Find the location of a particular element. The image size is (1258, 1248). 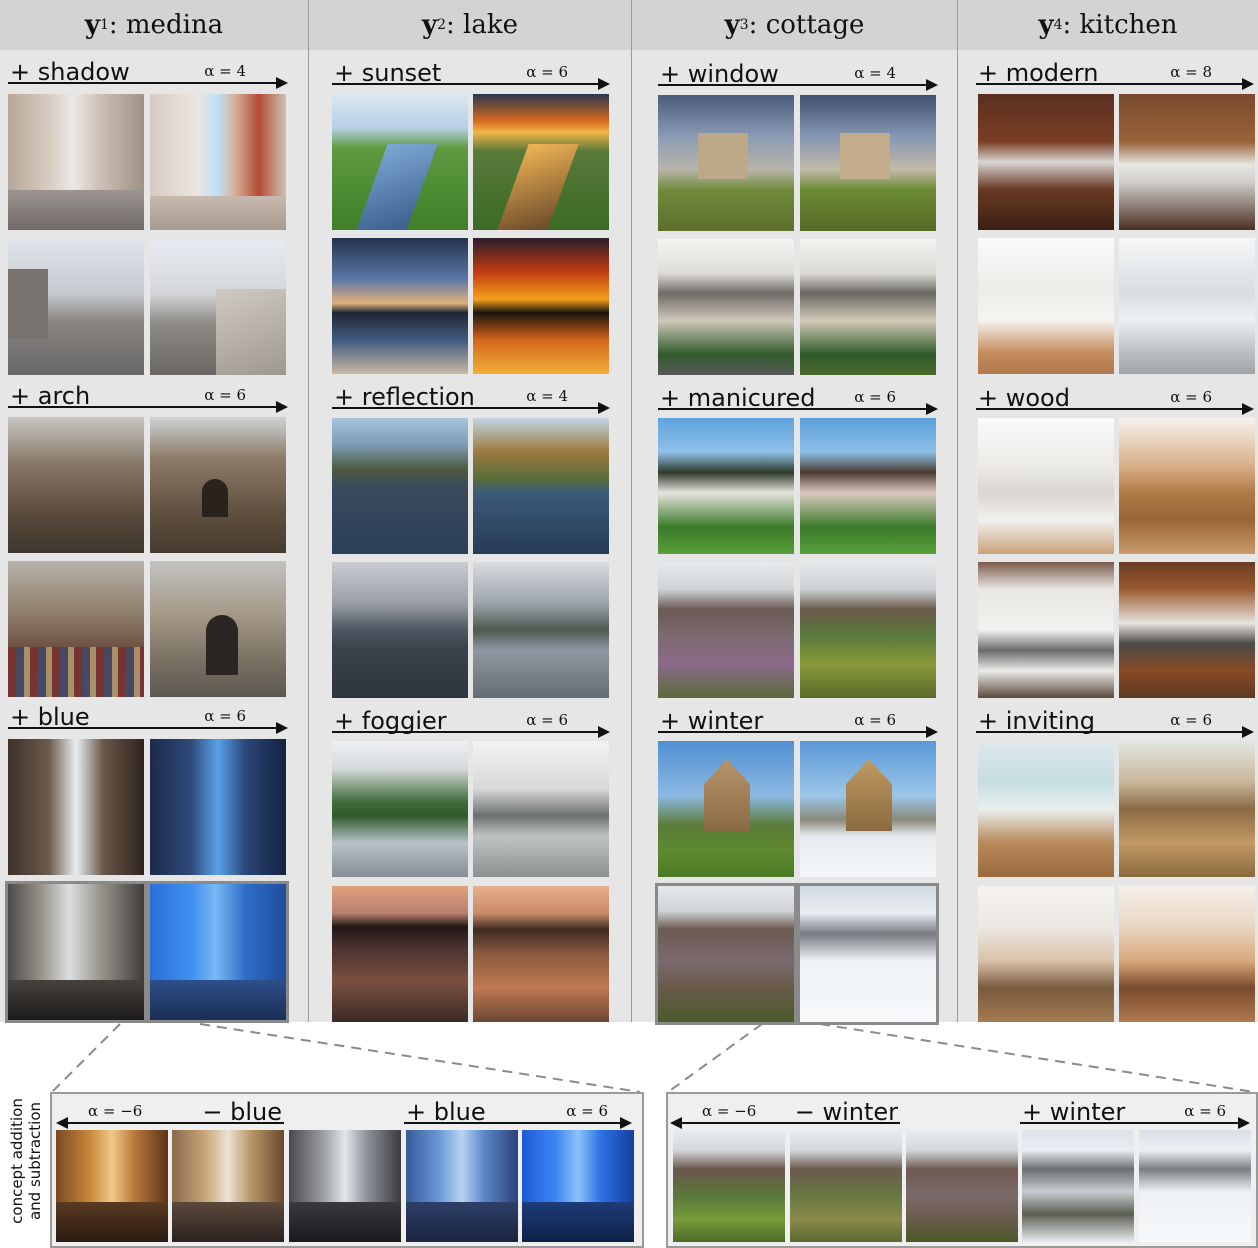

minus-concept-row: α = −6 − blue is located at coordinates (170, 1114).